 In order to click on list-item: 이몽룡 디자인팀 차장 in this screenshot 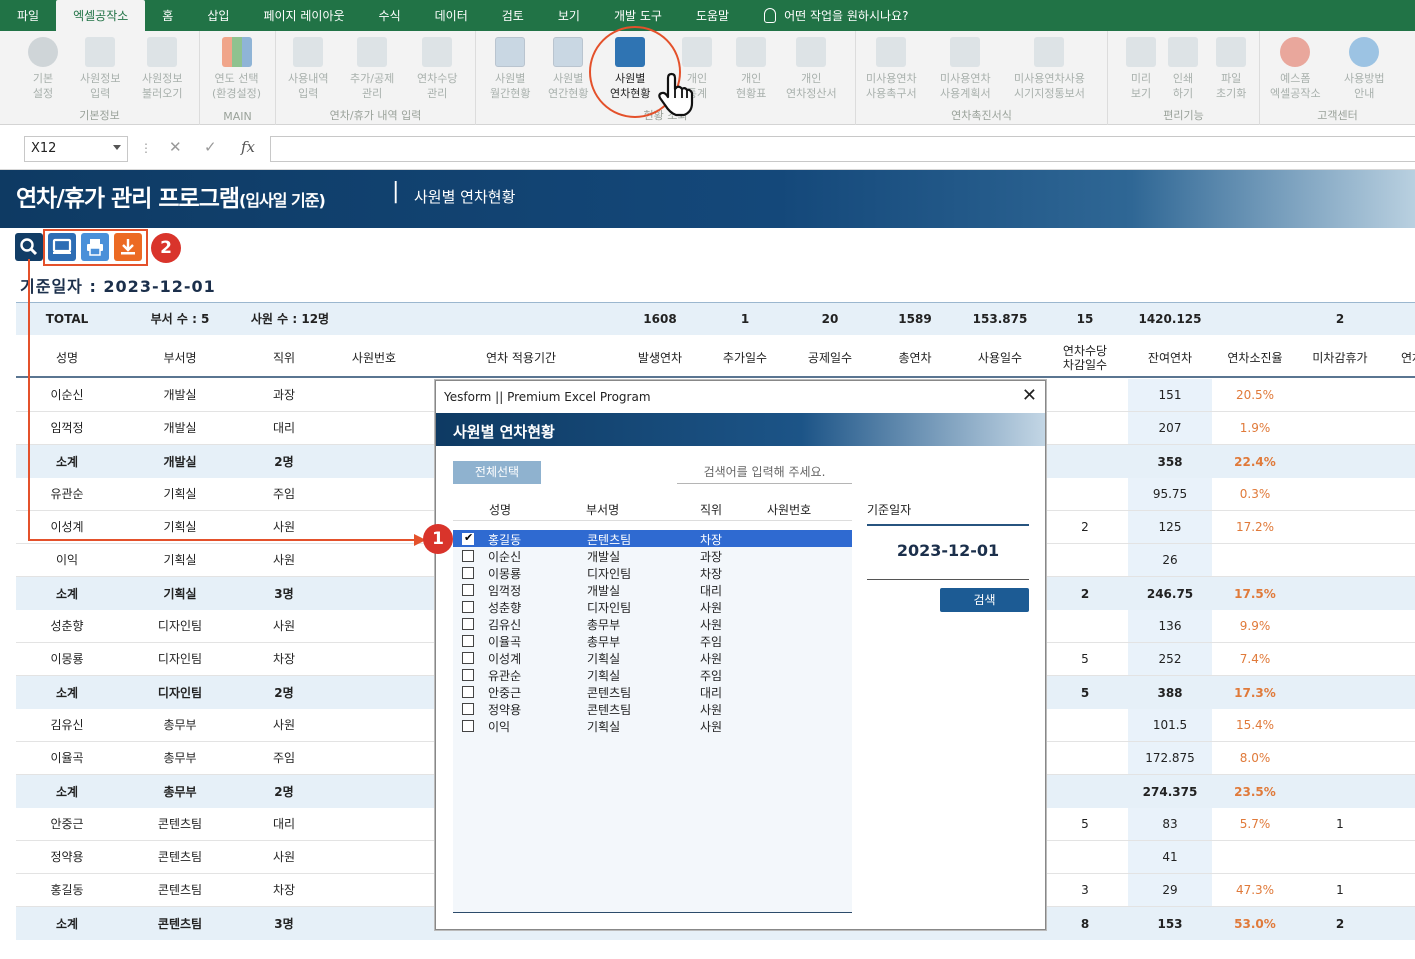, I will do `click(652, 572)`.